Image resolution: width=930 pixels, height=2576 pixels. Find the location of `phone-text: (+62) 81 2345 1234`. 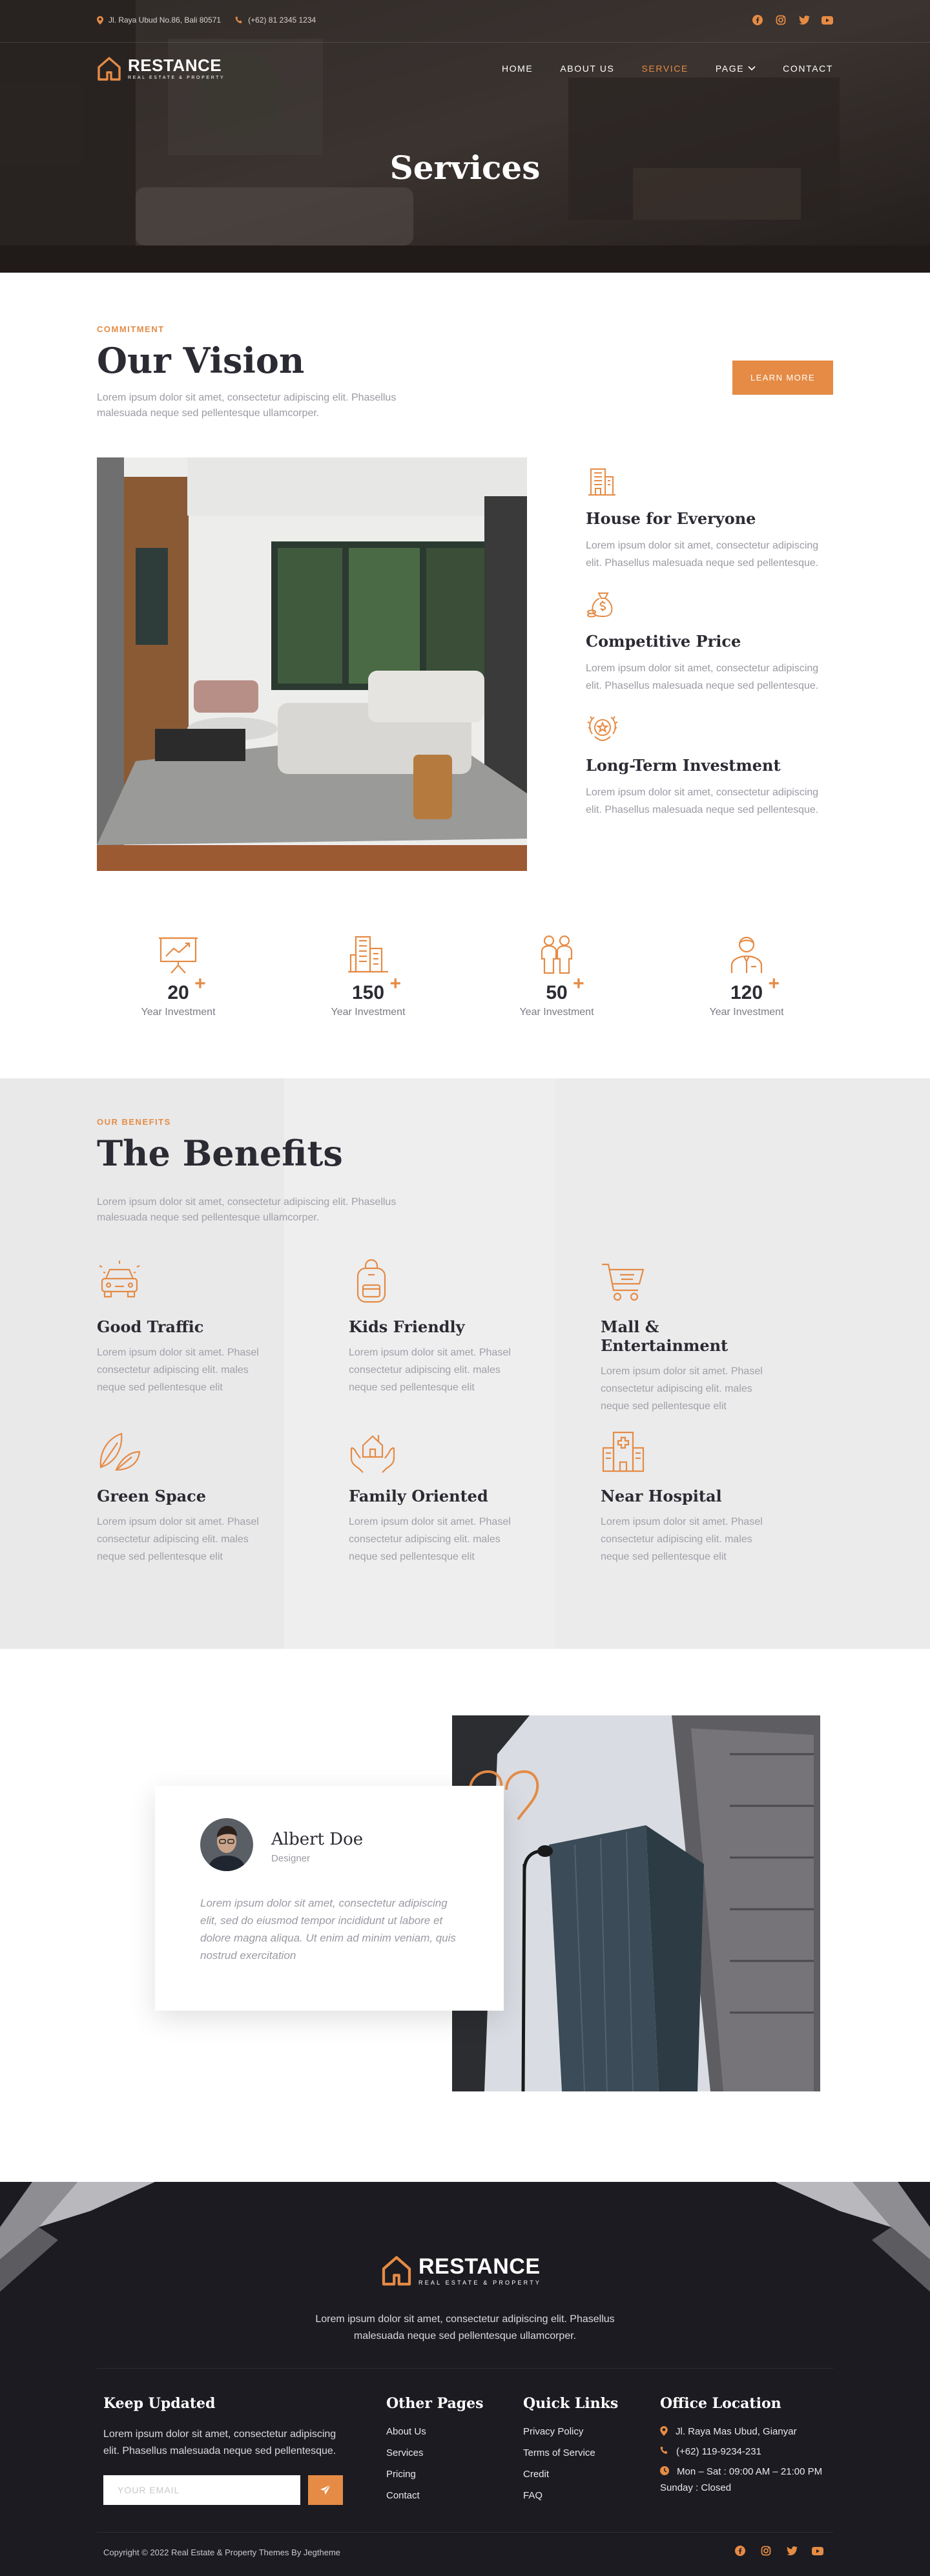

phone-text: (+62) 81 2345 1234 is located at coordinates (282, 20).